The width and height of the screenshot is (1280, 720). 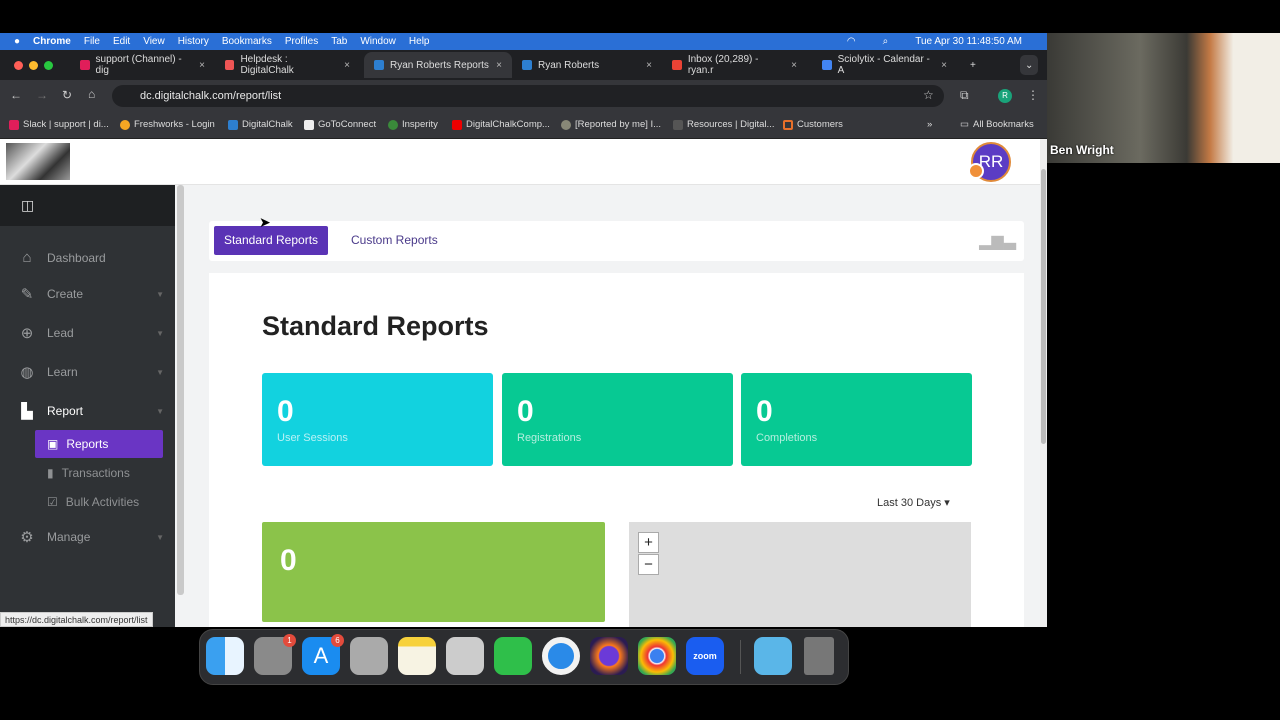 What do you see at coordinates (851, 41) in the screenshot?
I see `wifi-icon: ◠` at bounding box center [851, 41].